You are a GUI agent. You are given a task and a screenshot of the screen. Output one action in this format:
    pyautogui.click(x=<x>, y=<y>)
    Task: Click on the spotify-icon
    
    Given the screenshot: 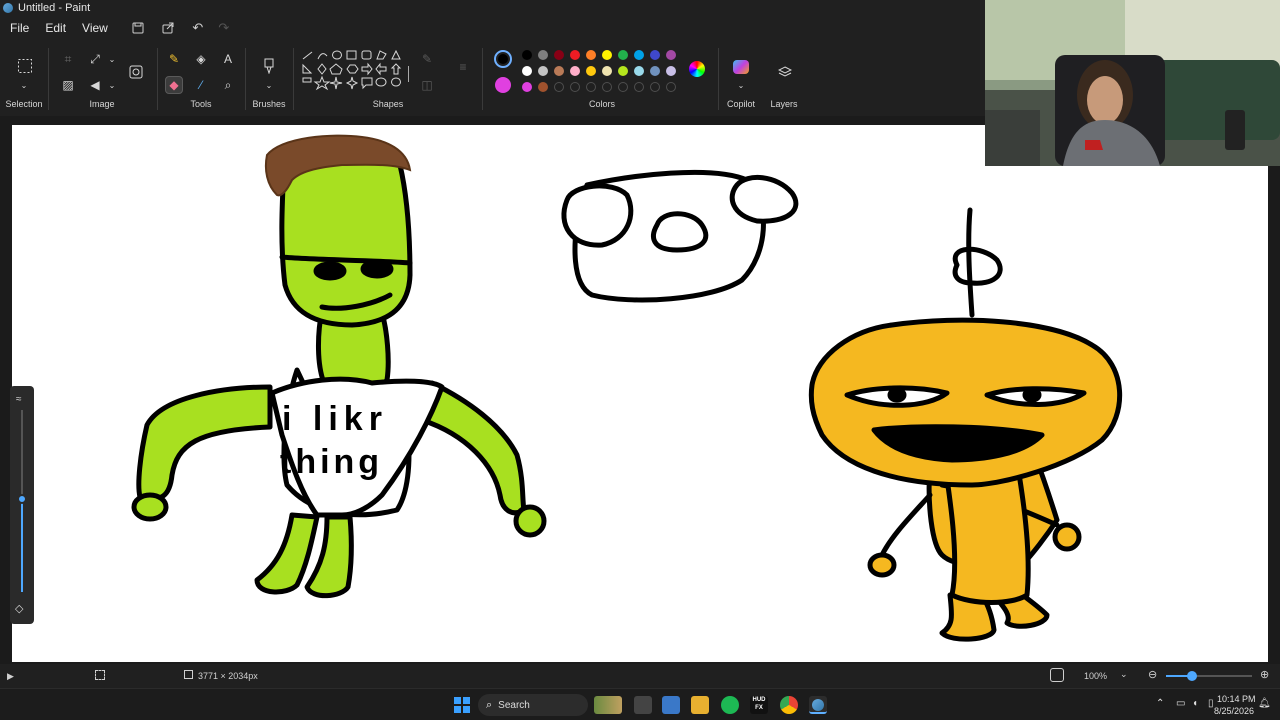 What is the action you would take?
    pyautogui.click(x=730, y=705)
    